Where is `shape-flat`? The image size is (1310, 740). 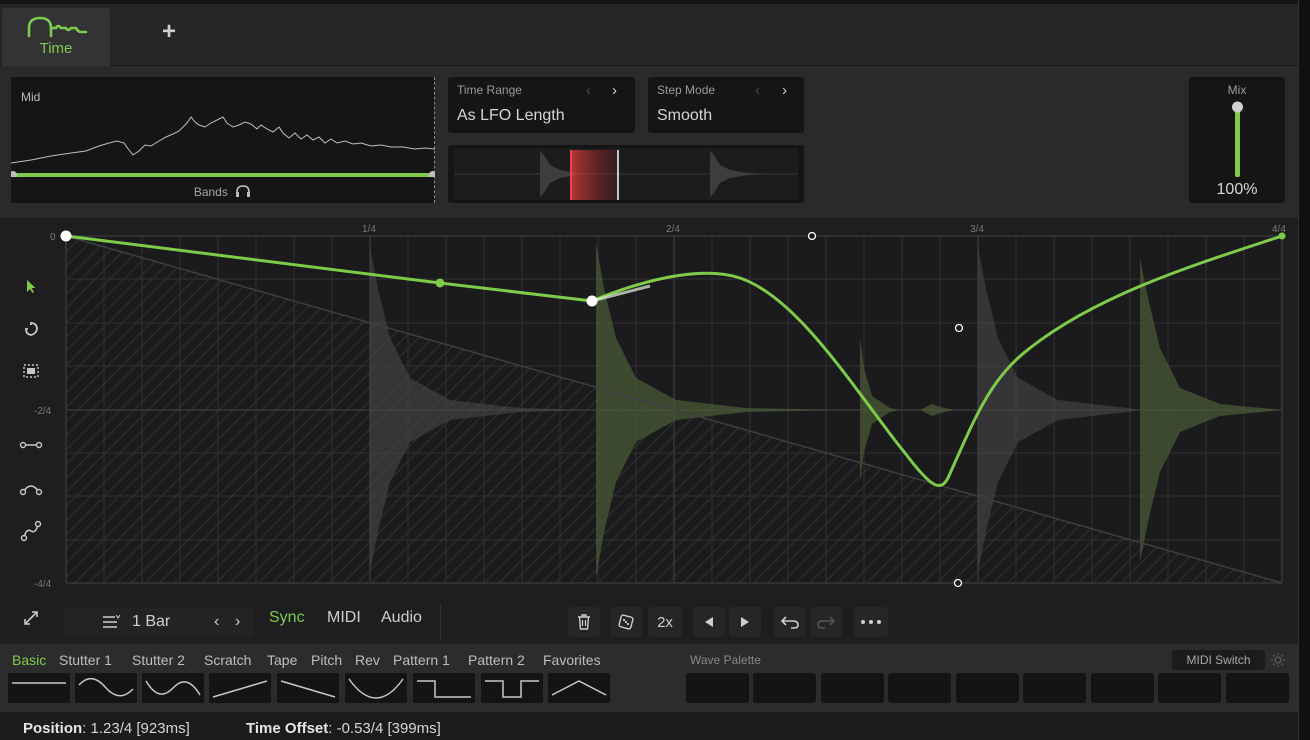 shape-flat is located at coordinates (39, 688).